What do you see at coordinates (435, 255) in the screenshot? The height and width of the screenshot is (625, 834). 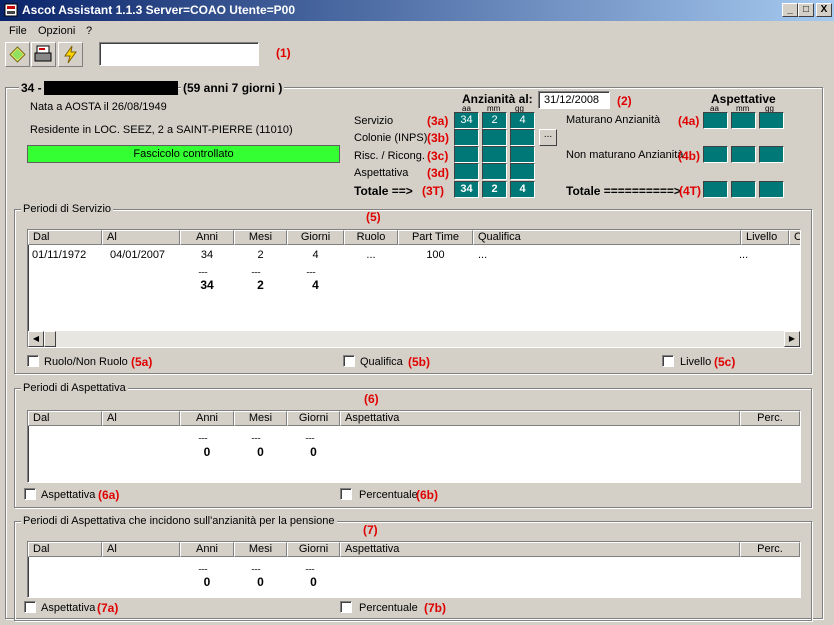 I see `row-part-time: 100` at bounding box center [435, 255].